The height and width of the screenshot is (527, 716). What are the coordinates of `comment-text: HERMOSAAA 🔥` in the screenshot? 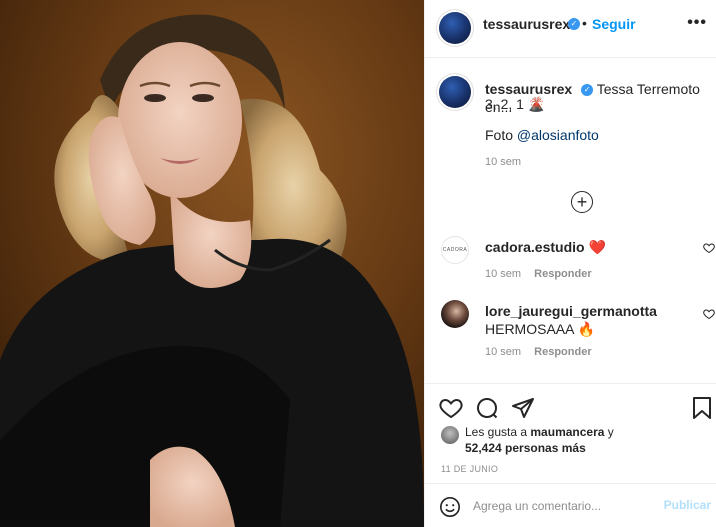 It's located at (540, 329).